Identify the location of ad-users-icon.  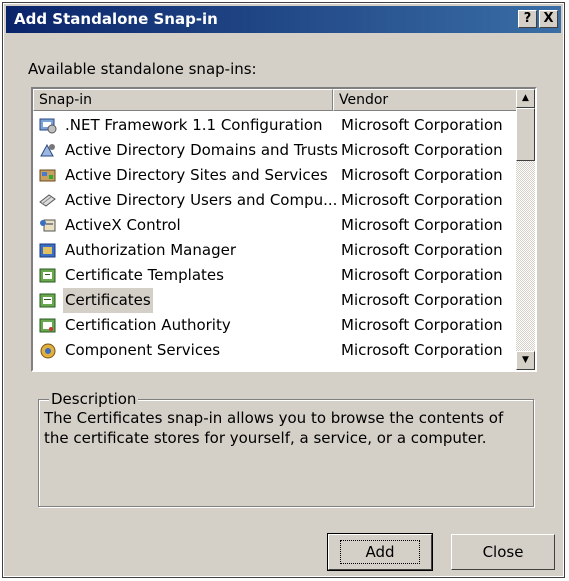
(48, 200).